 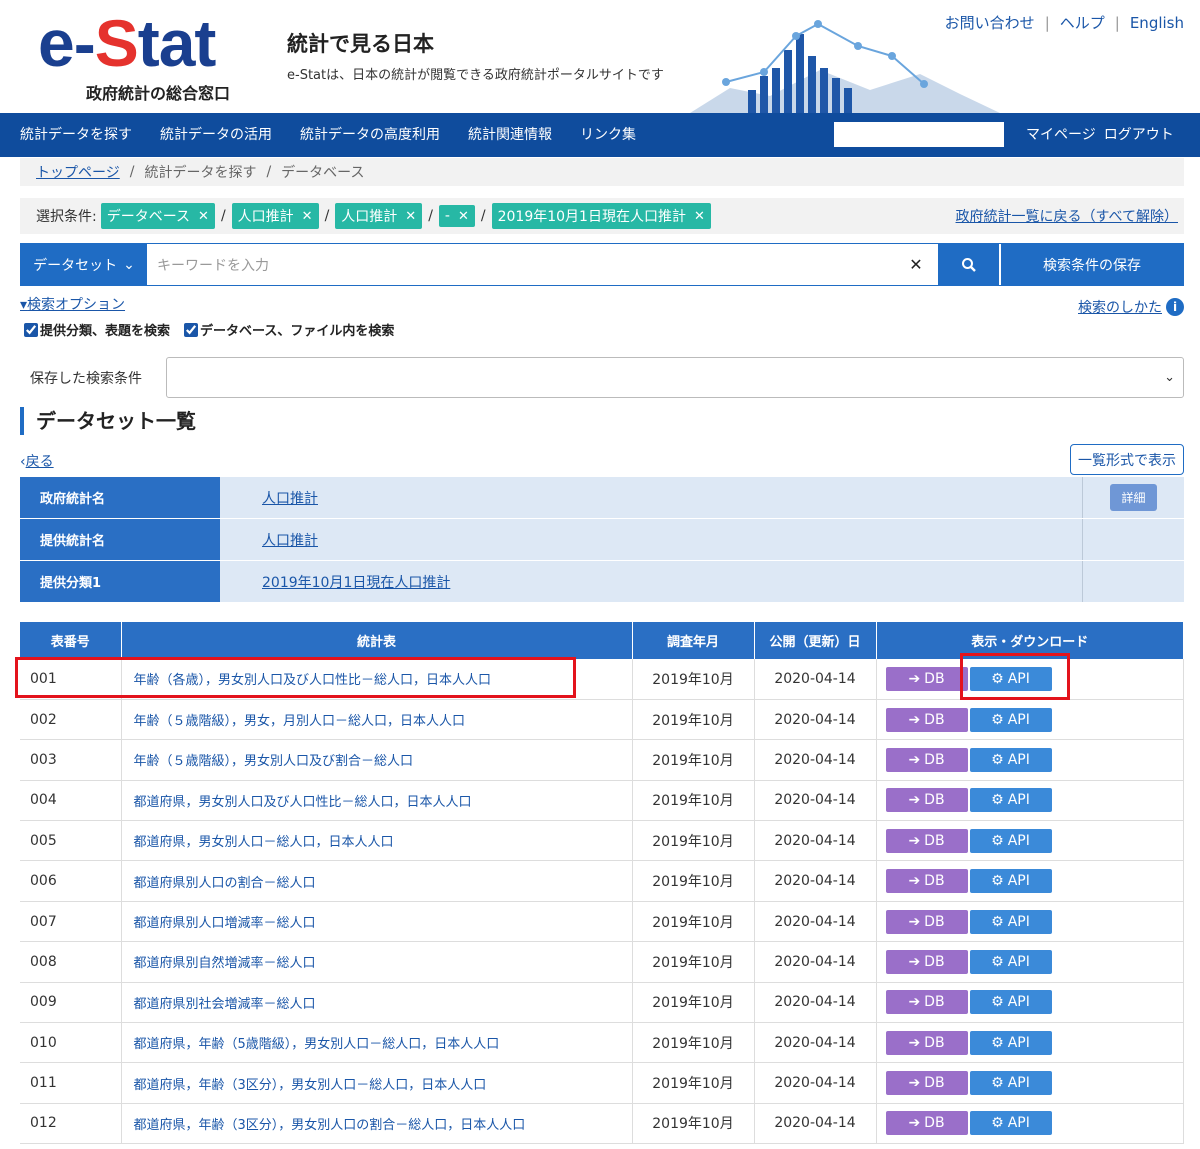 What do you see at coordinates (1061, 135) in the screenshot?
I see `mypage-link: マイページ` at bounding box center [1061, 135].